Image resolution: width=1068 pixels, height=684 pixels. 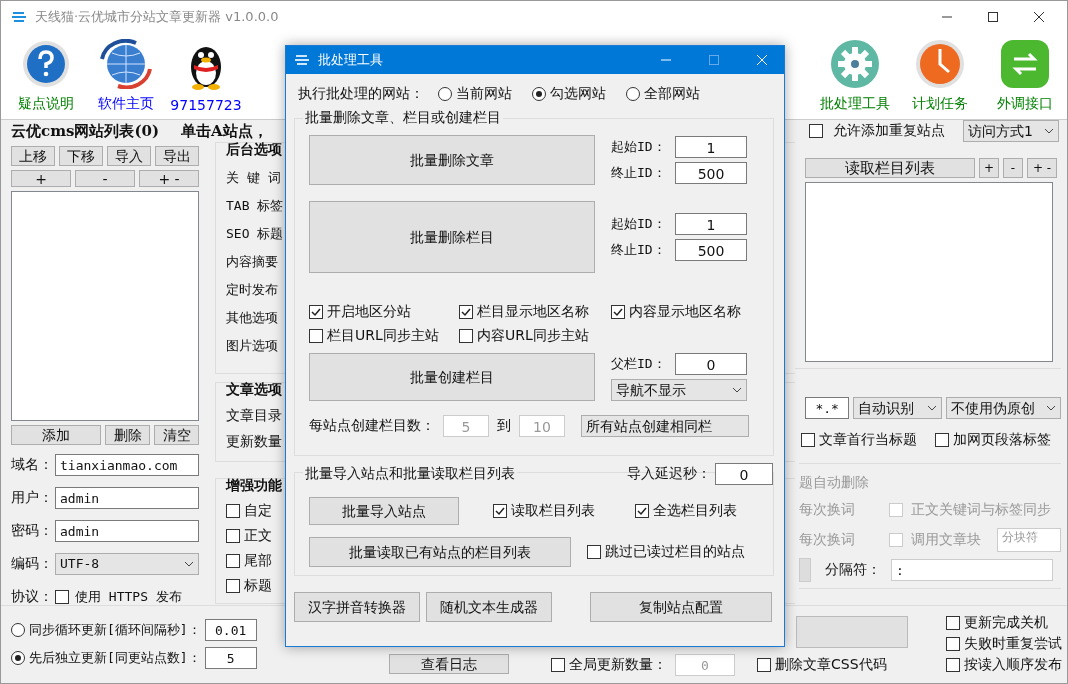 What do you see at coordinates (452, 160) in the screenshot?
I see `batch-delete-button: 批量删除文章` at bounding box center [452, 160].